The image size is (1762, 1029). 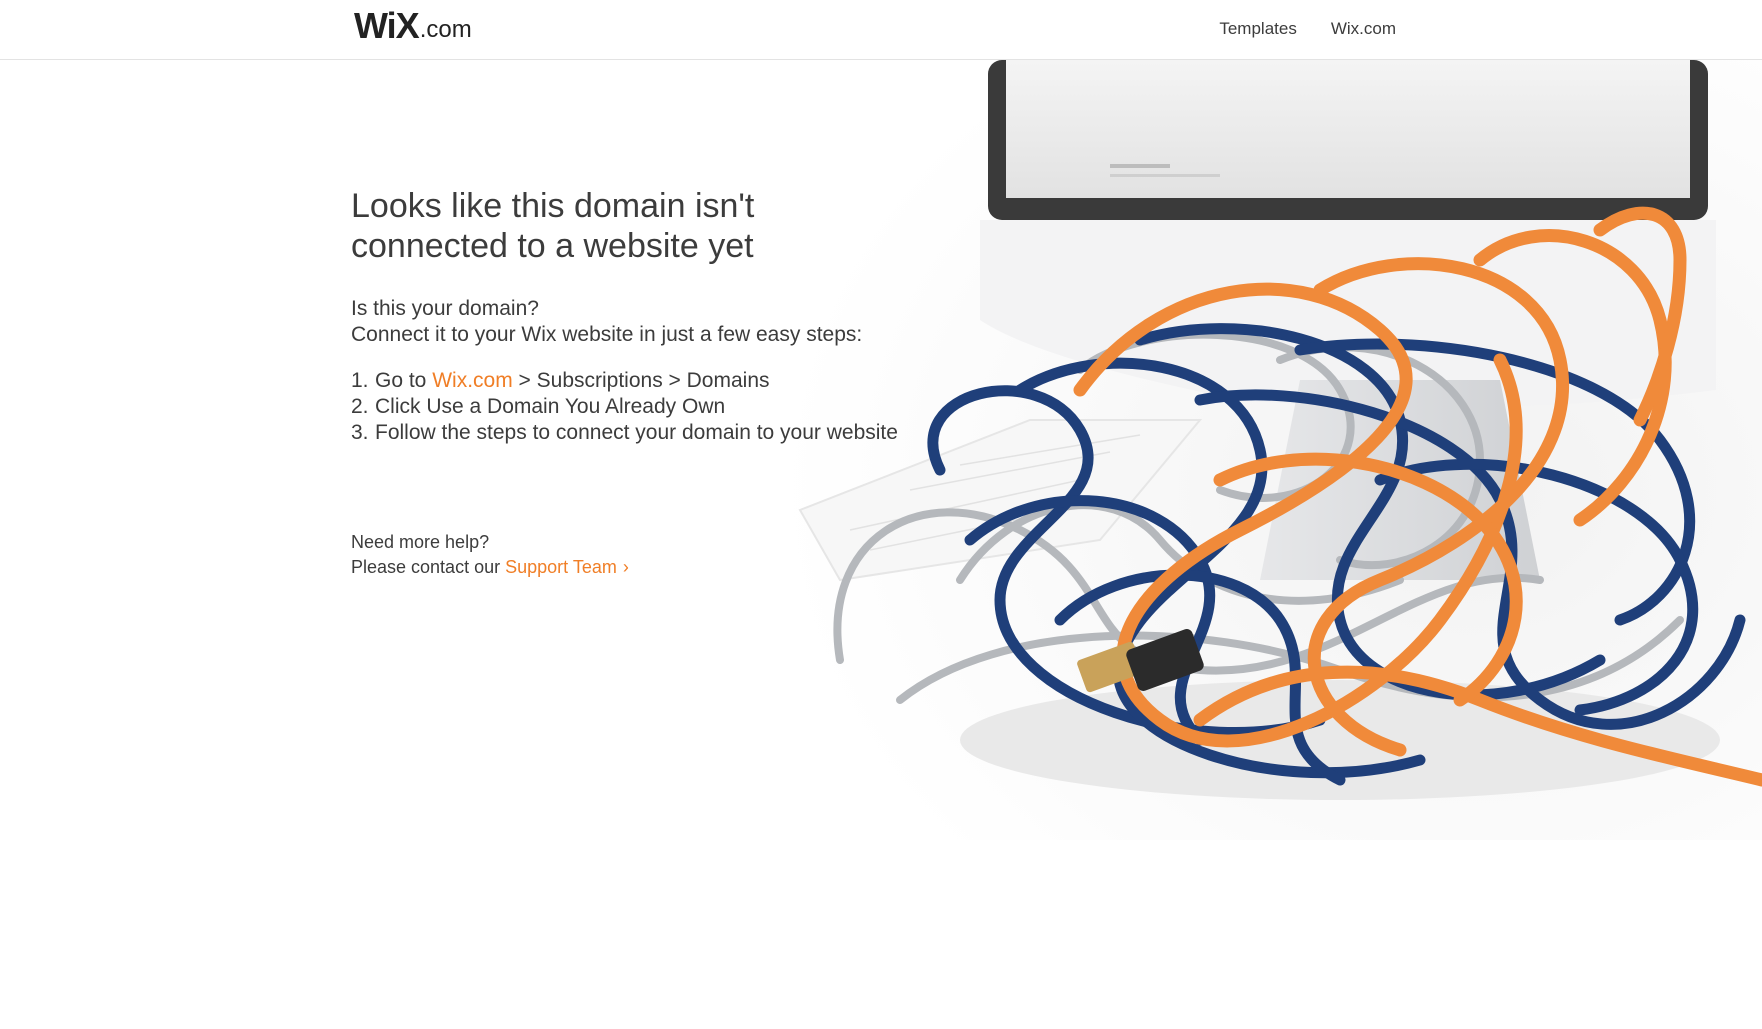 I want to click on logo-wix-text: WiX, so click(x=387, y=25).